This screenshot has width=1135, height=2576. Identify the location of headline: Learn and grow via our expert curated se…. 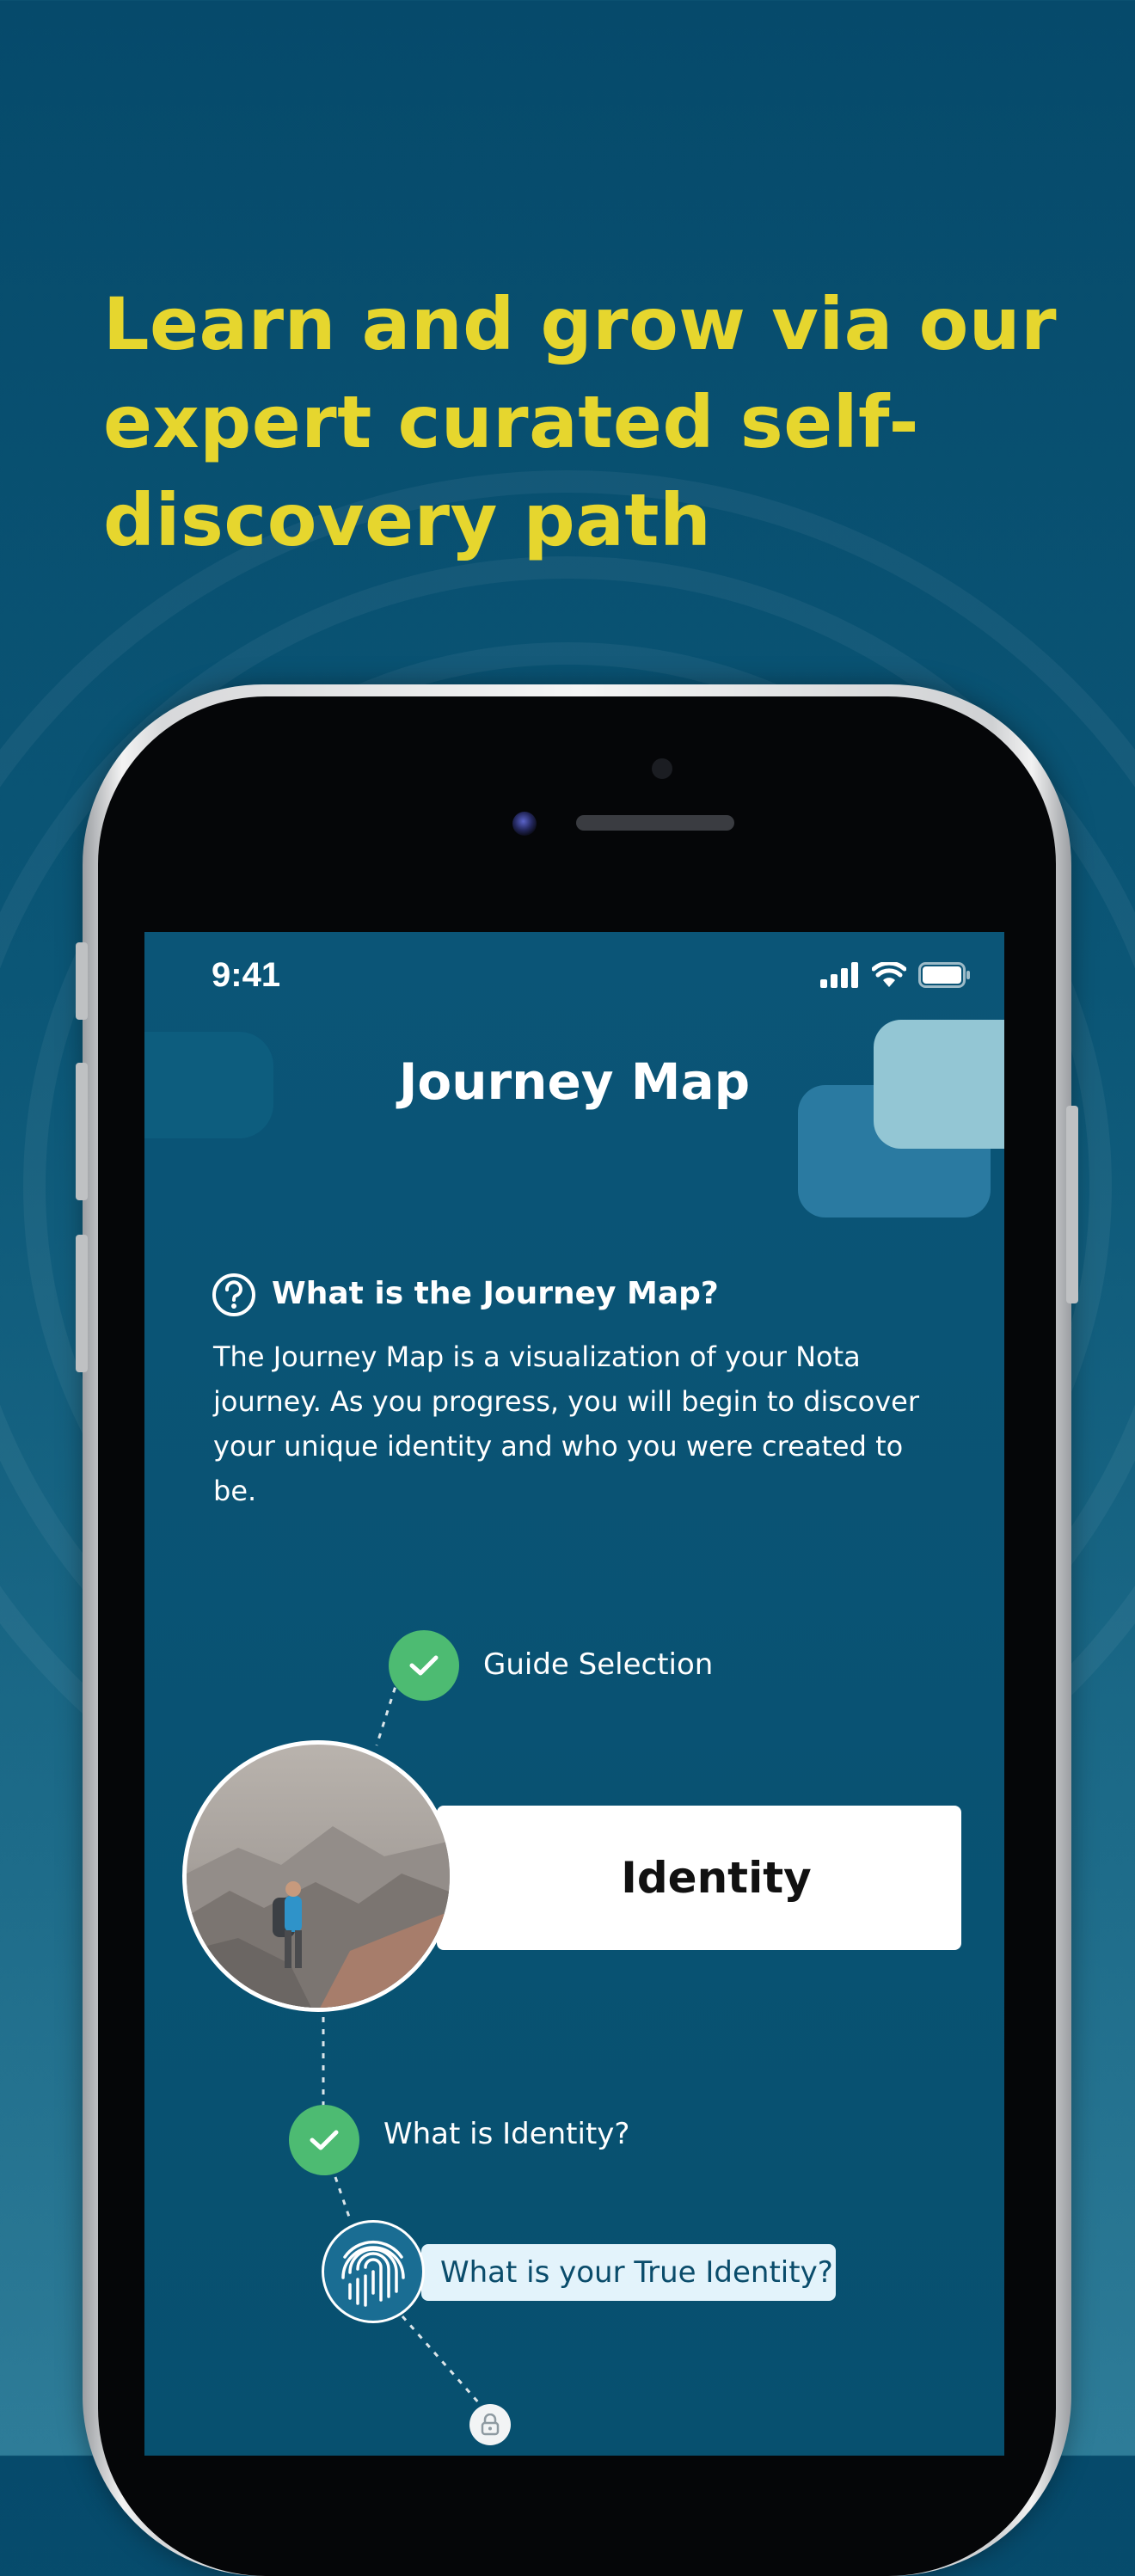
(580, 422).